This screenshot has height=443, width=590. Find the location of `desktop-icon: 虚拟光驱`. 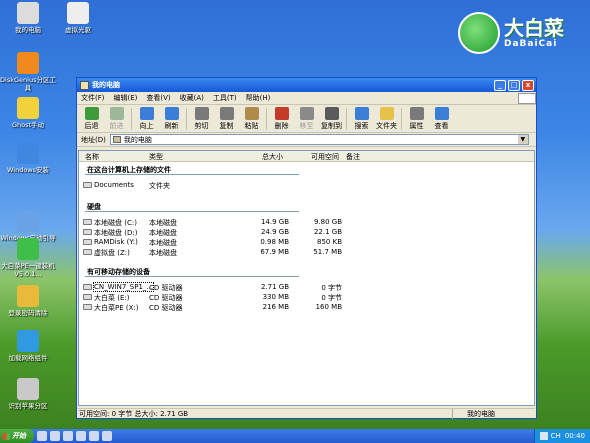

desktop-icon: 虚拟光驱 is located at coordinates (78, 18).